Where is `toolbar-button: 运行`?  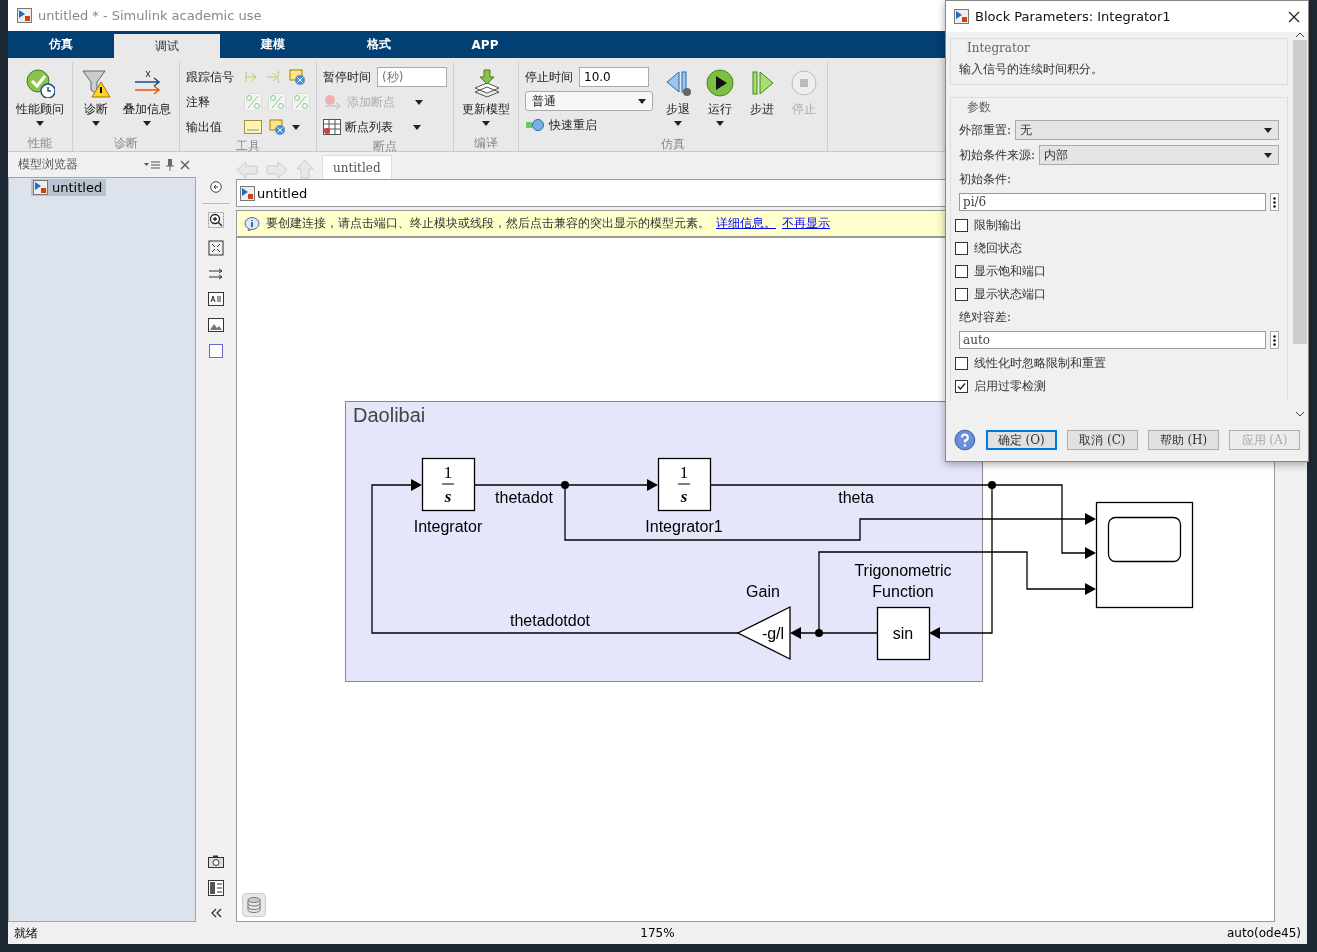 toolbar-button: 运行 is located at coordinates (720, 101).